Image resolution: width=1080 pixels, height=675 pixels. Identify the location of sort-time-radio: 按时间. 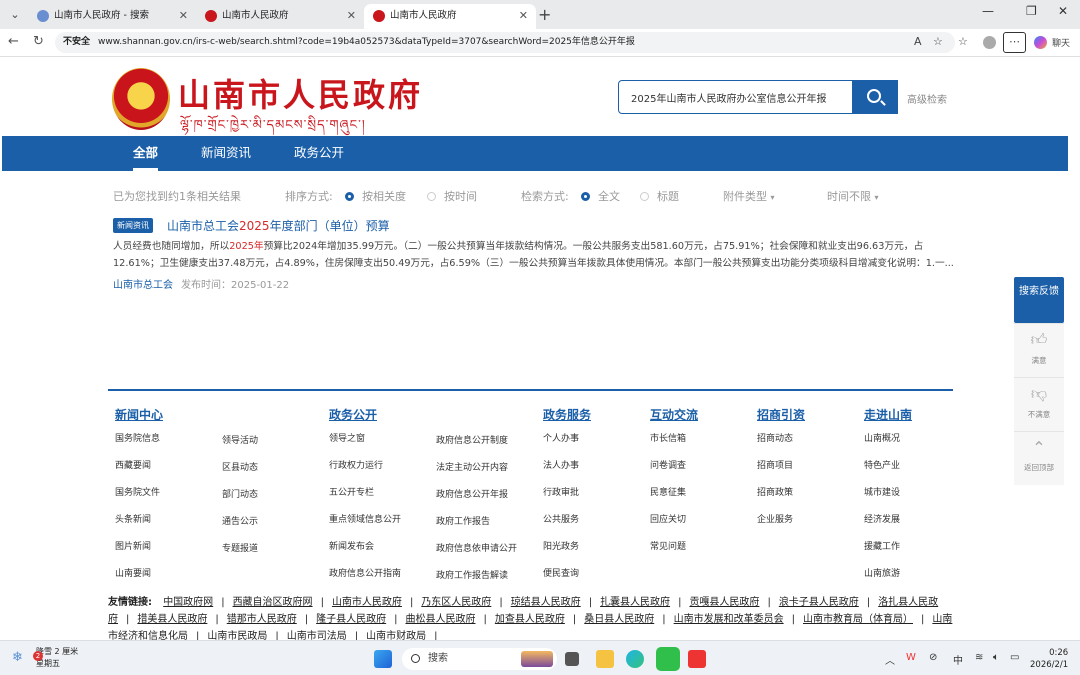
(452, 196).